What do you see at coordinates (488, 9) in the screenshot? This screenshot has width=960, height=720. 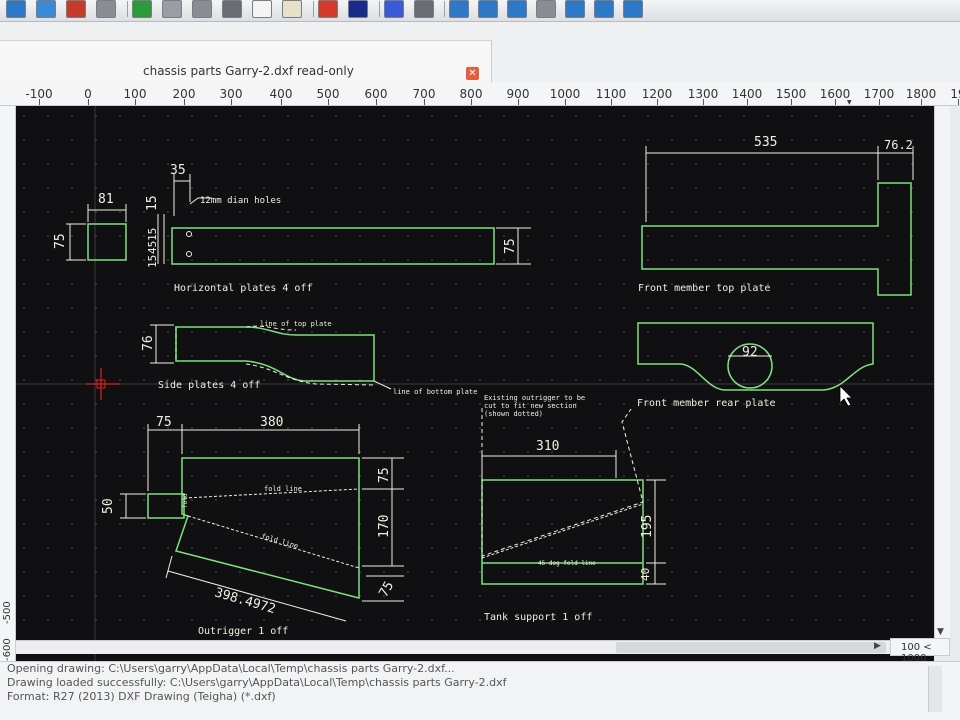 I see `zoom-out-icon` at bounding box center [488, 9].